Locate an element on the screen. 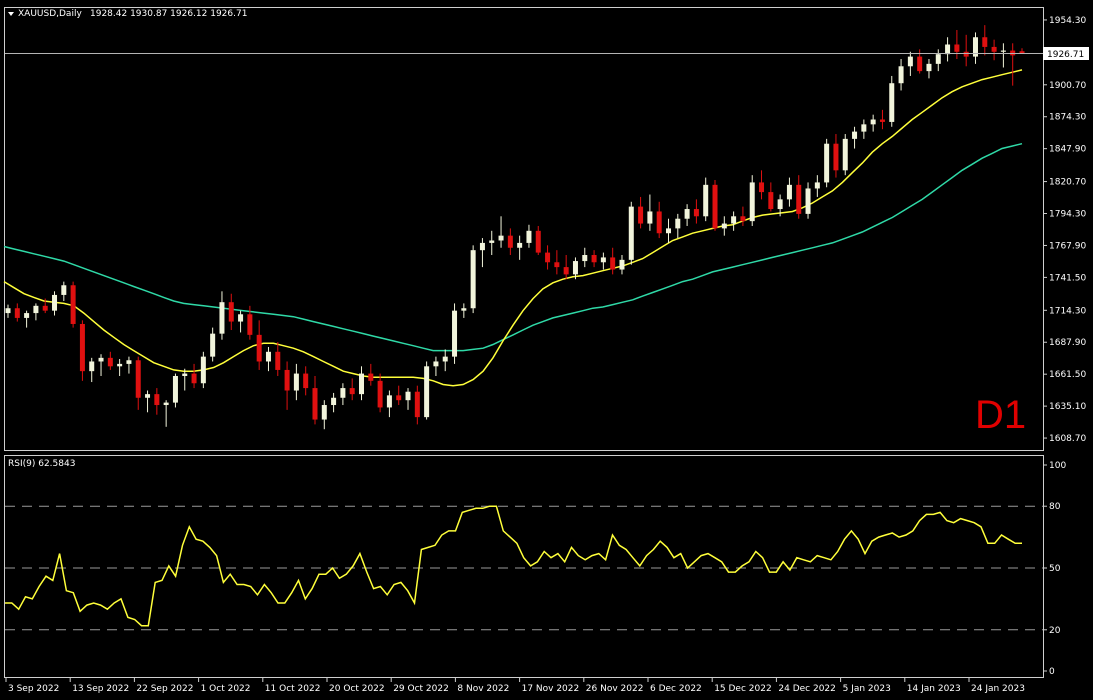  price-tick-label: 1767.90 is located at coordinates (1067, 246).